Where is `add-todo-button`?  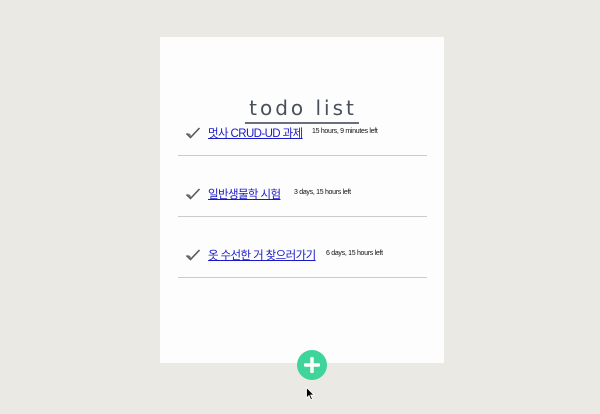 add-todo-button is located at coordinates (312, 365).